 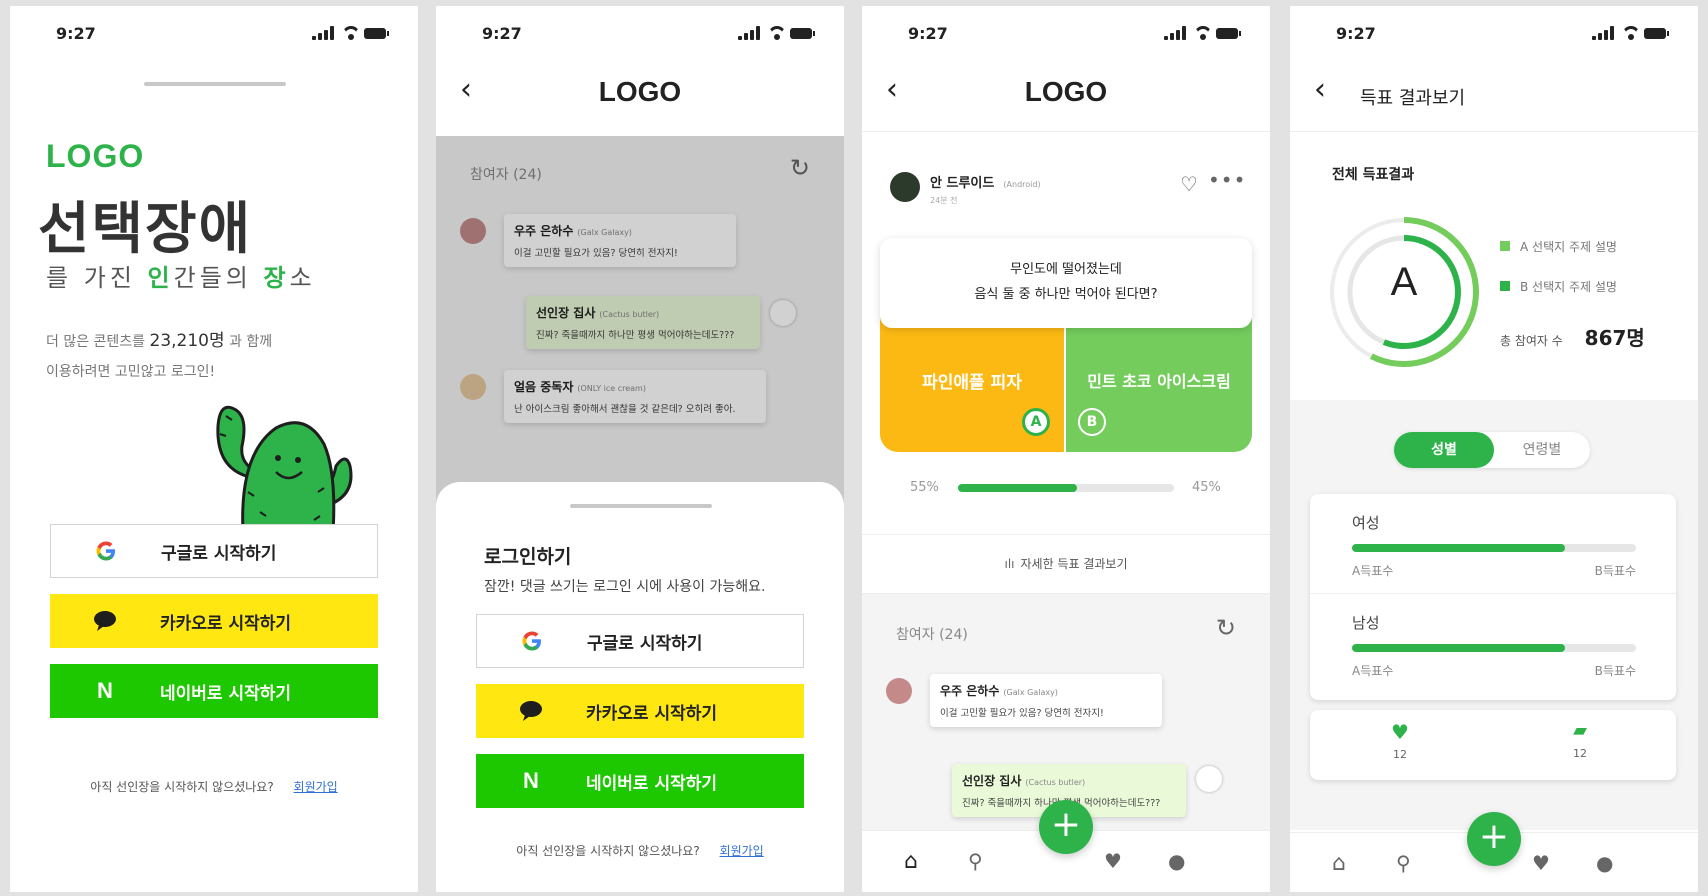 I want to click on group-card: 여성 A득표수 B득표수 남성 A득표수 B득표수, so click(x=1493, y=597).